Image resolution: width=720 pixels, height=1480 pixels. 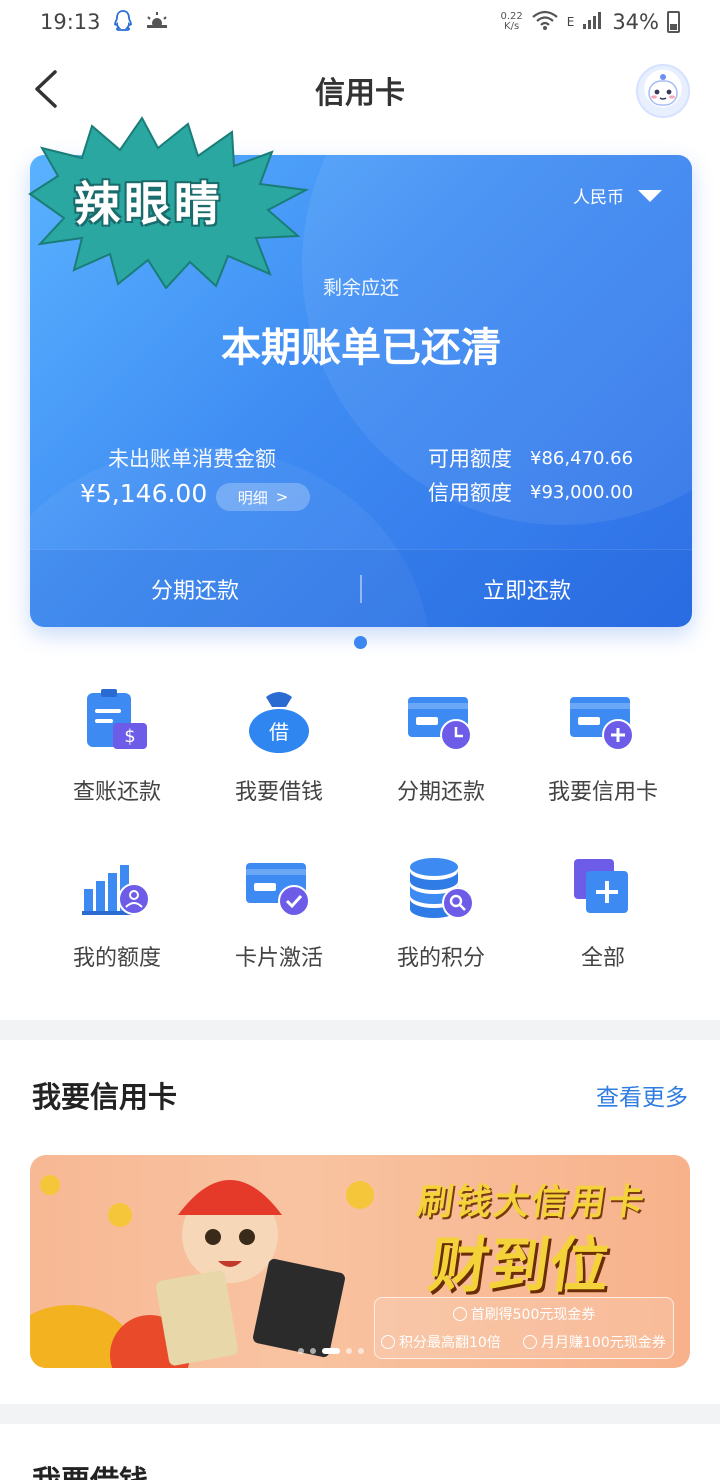 What do you see at coordinates (123, 22) in the screenshot?
I see `qq-icon` at bounding box center [123, 22].